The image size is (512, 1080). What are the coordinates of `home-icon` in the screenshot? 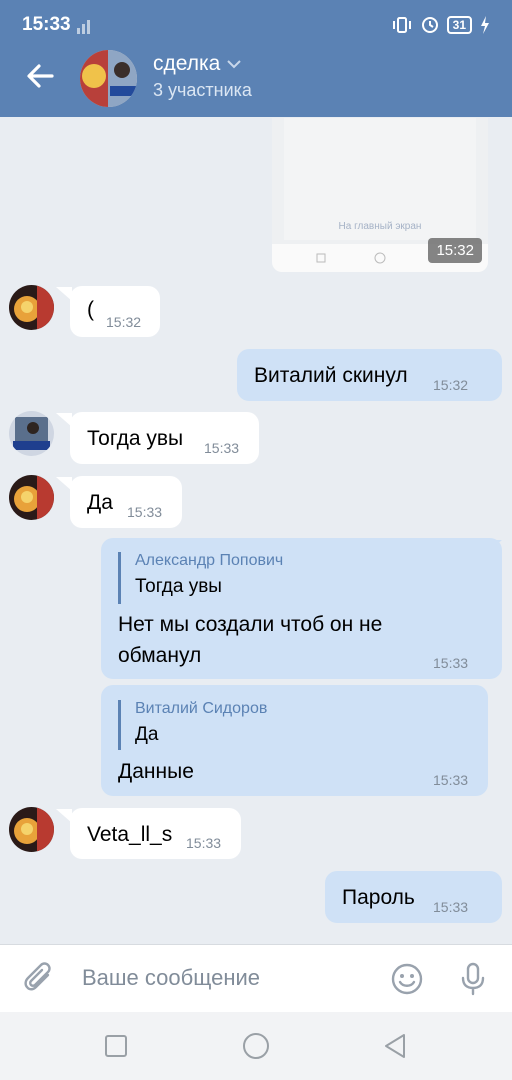 It's located at (256, 1046).